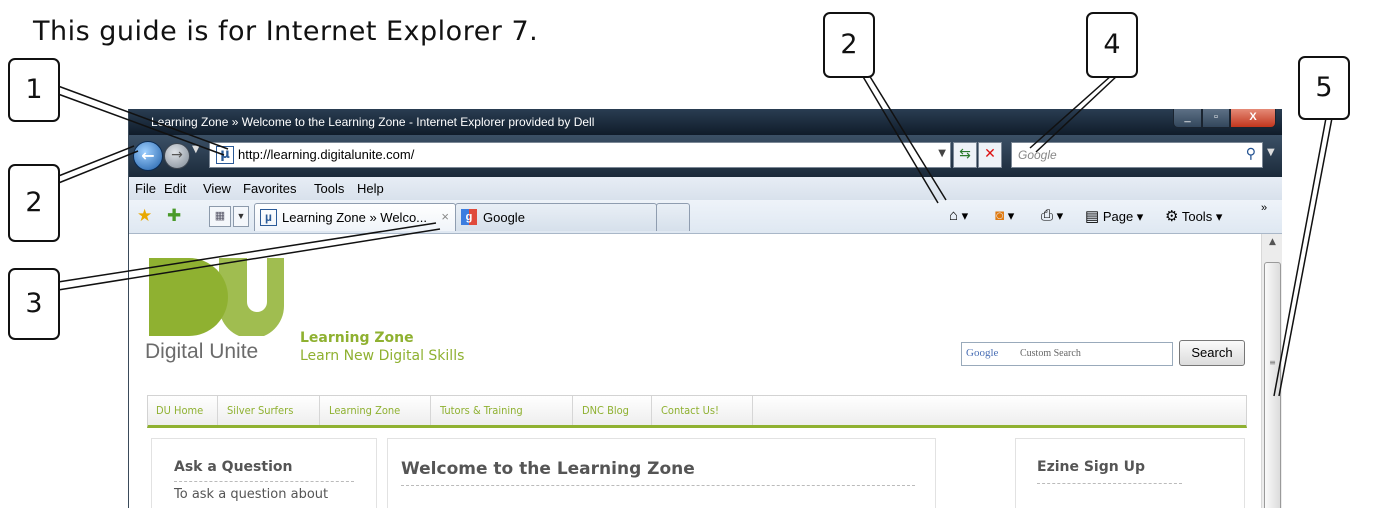 The image size is (1381, 508). What do you see at coordinates (1112, 45) in the screenshot?
I see `callout-4: 4` at bounding box center [1112, 45].